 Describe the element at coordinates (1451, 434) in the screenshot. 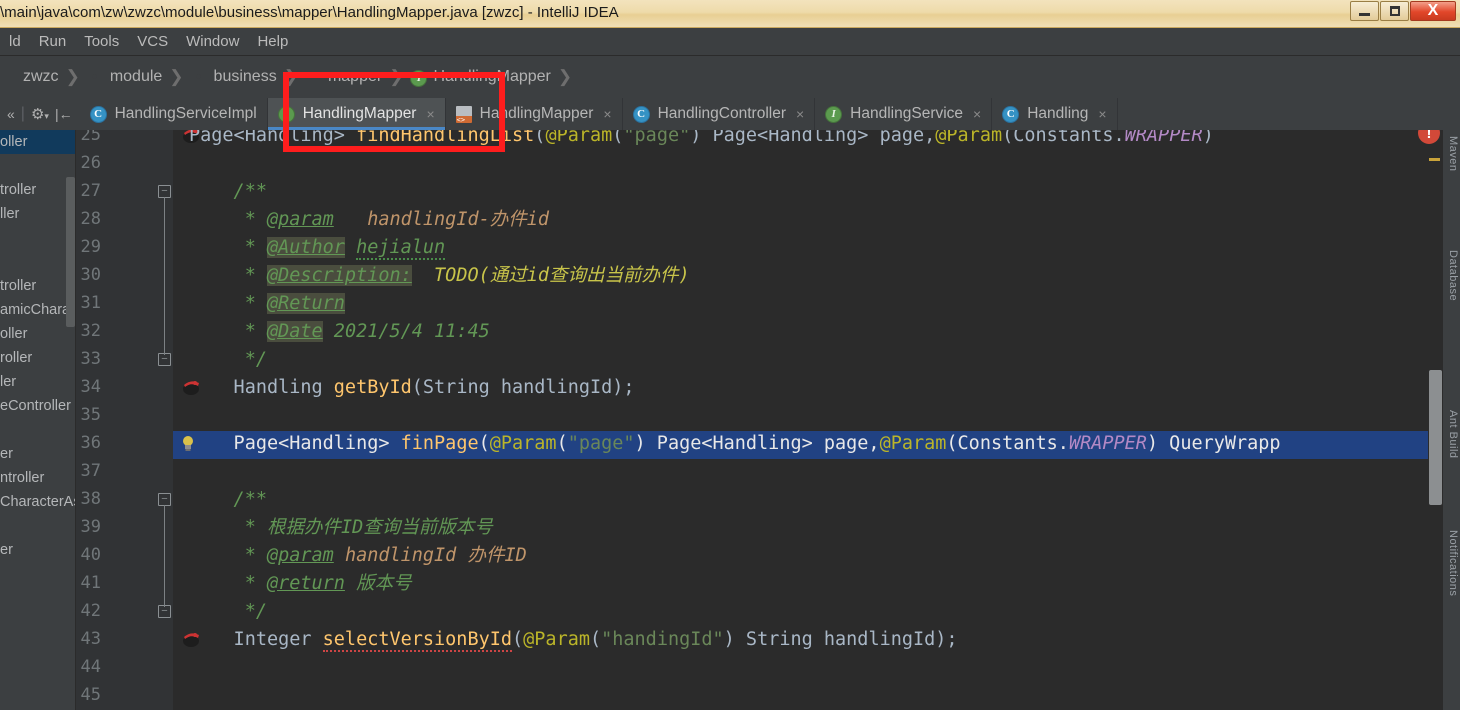

I see `tool-window-button: Ant Build` at that location.